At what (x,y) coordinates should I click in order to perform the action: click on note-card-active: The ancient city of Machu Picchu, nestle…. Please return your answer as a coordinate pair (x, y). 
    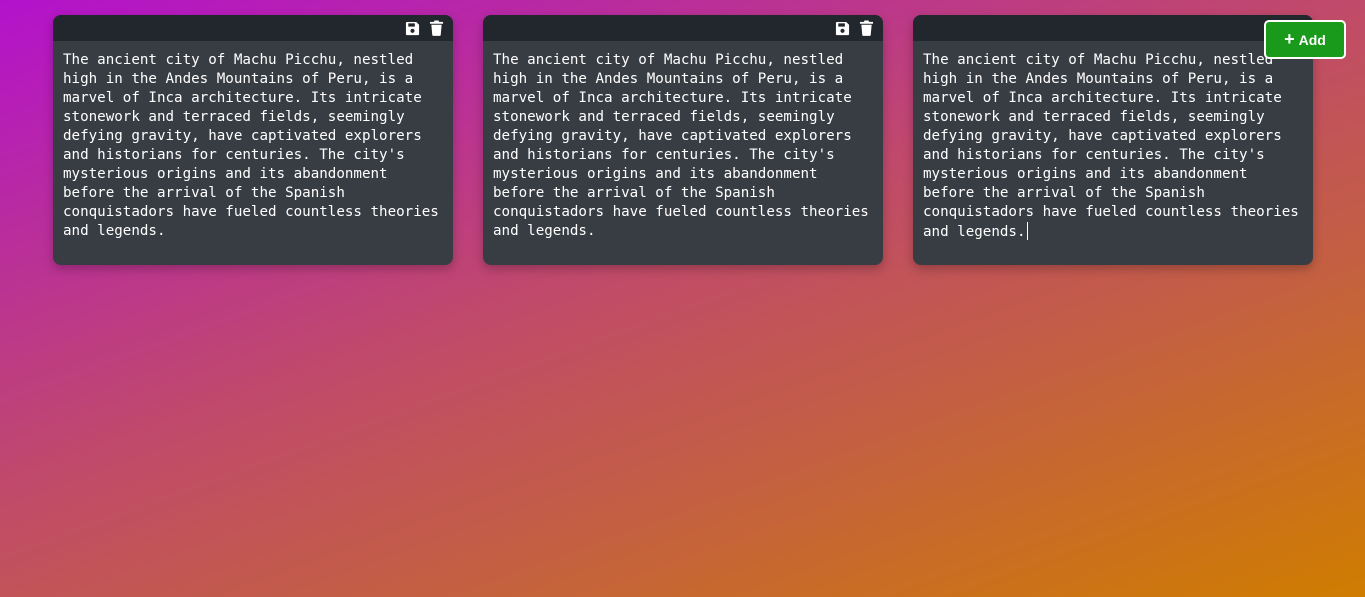
    Looking at the image, I should click on (1113, 140).